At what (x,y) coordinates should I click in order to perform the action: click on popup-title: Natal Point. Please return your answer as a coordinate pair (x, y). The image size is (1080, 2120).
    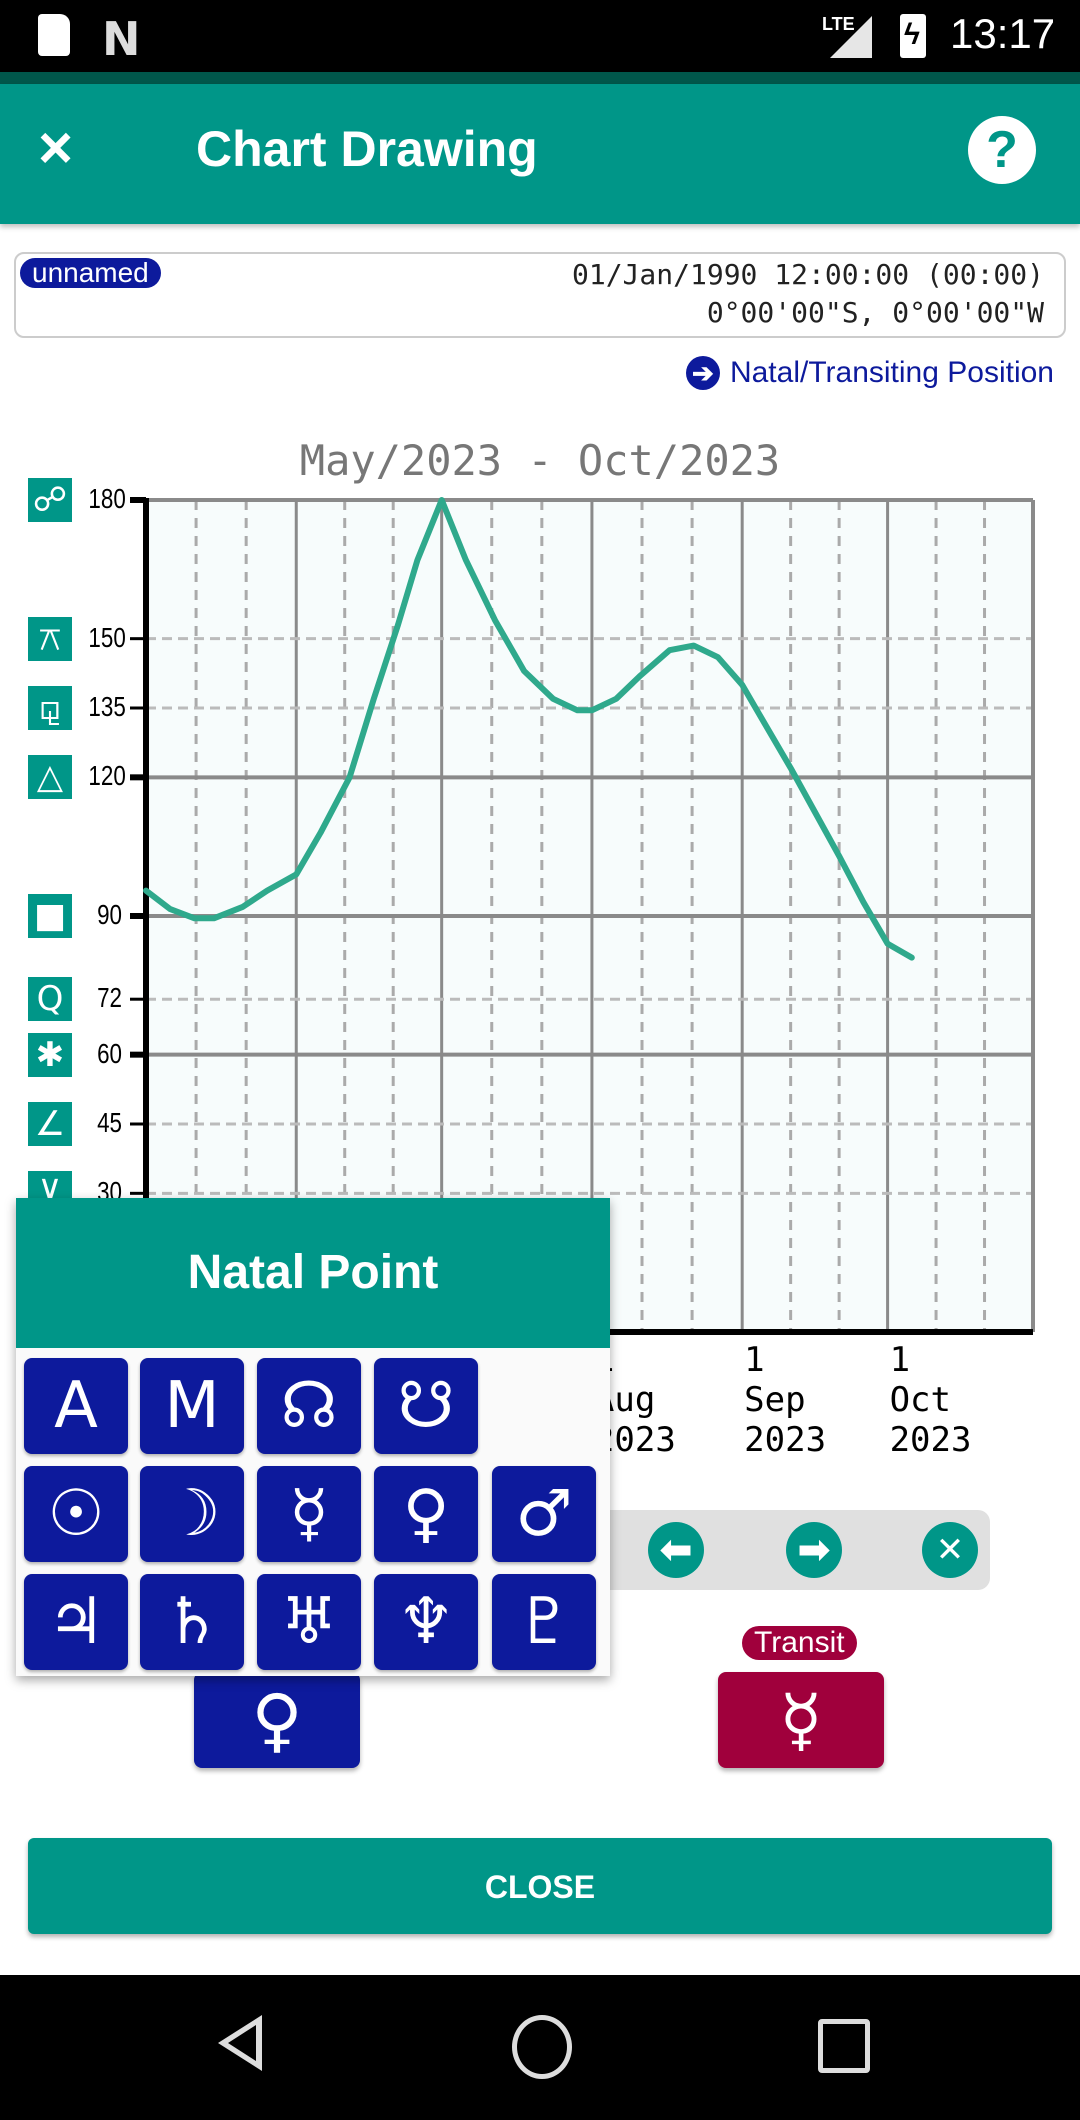
    Looking at the image, I should click on (313, 1273).